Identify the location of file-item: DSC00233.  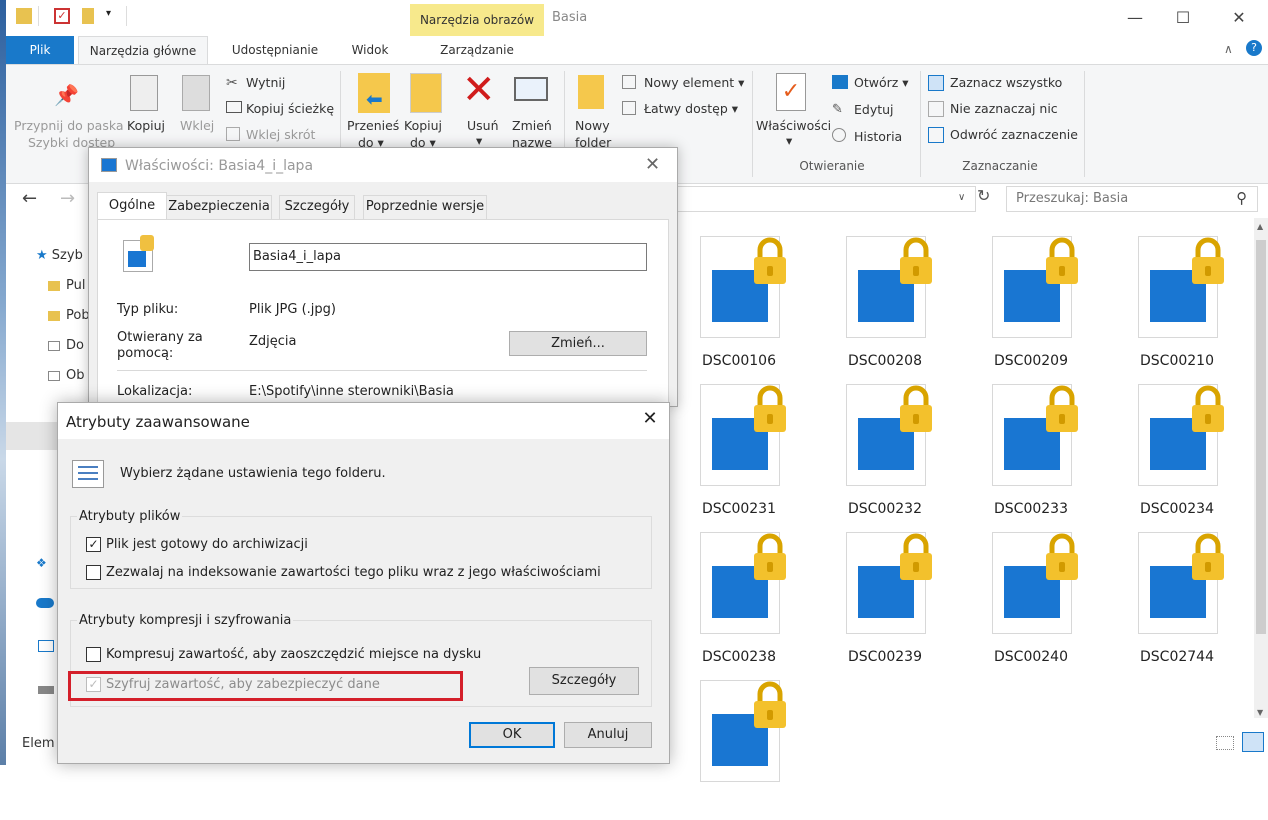
(1043, 454).